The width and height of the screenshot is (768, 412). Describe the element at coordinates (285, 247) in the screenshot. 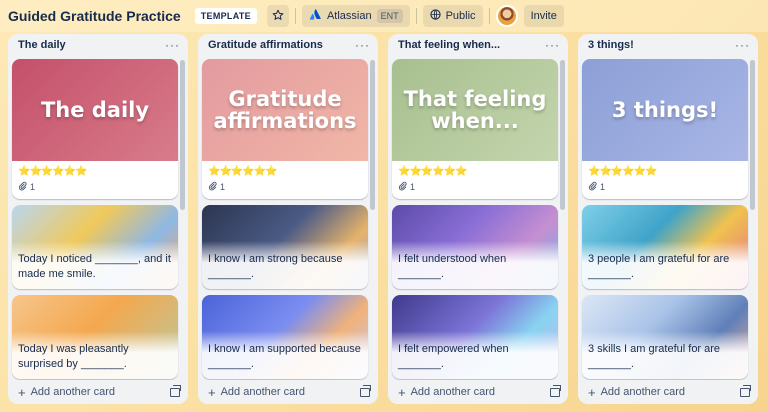

I see `prompt-card: I know I am strong because _______.` at that location.